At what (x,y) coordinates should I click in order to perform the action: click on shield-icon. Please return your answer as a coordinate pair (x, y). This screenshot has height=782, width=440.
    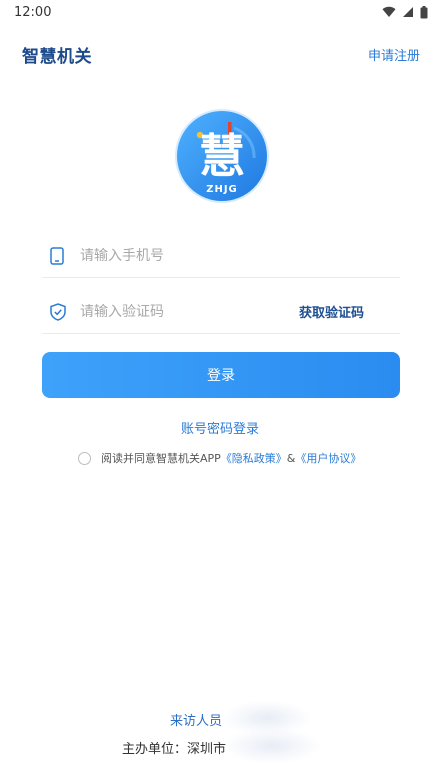
    Looking at the image, I should click on (58, 311).